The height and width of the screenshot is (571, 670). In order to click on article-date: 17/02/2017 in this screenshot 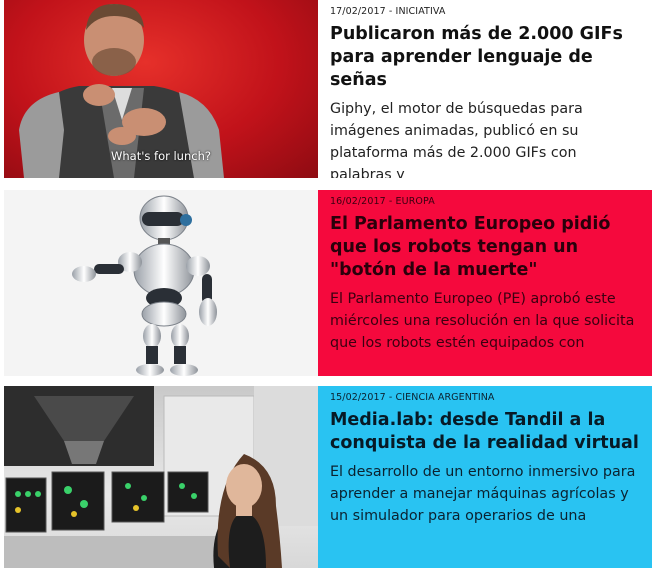, I will do `click(358, 11)`.